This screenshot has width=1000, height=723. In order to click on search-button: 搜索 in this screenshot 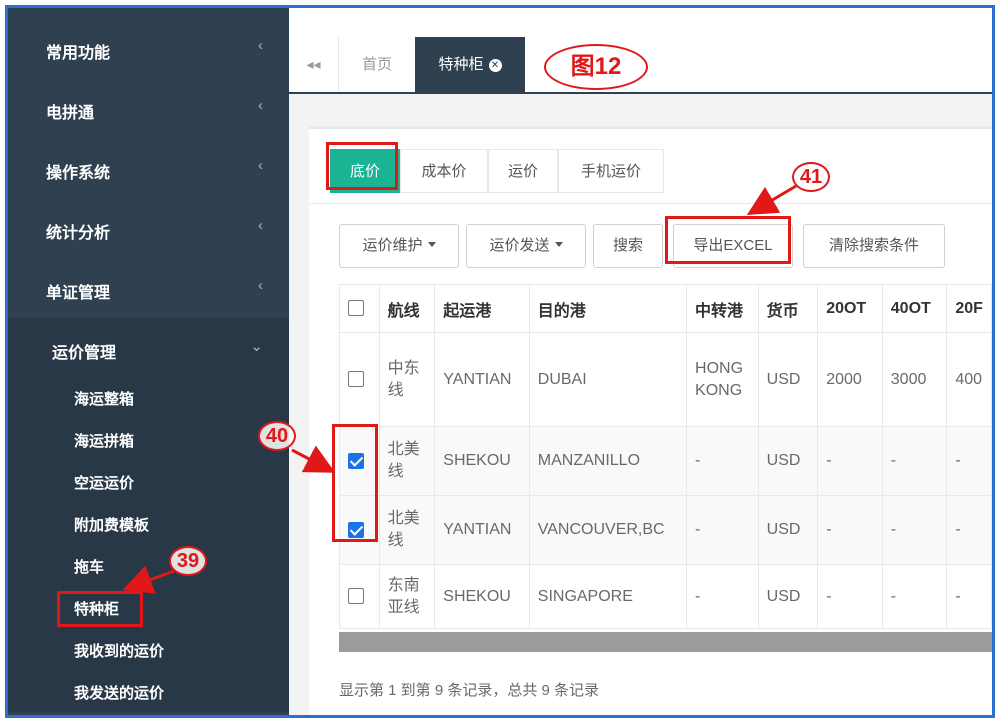, I will do `click(628, 246)`.